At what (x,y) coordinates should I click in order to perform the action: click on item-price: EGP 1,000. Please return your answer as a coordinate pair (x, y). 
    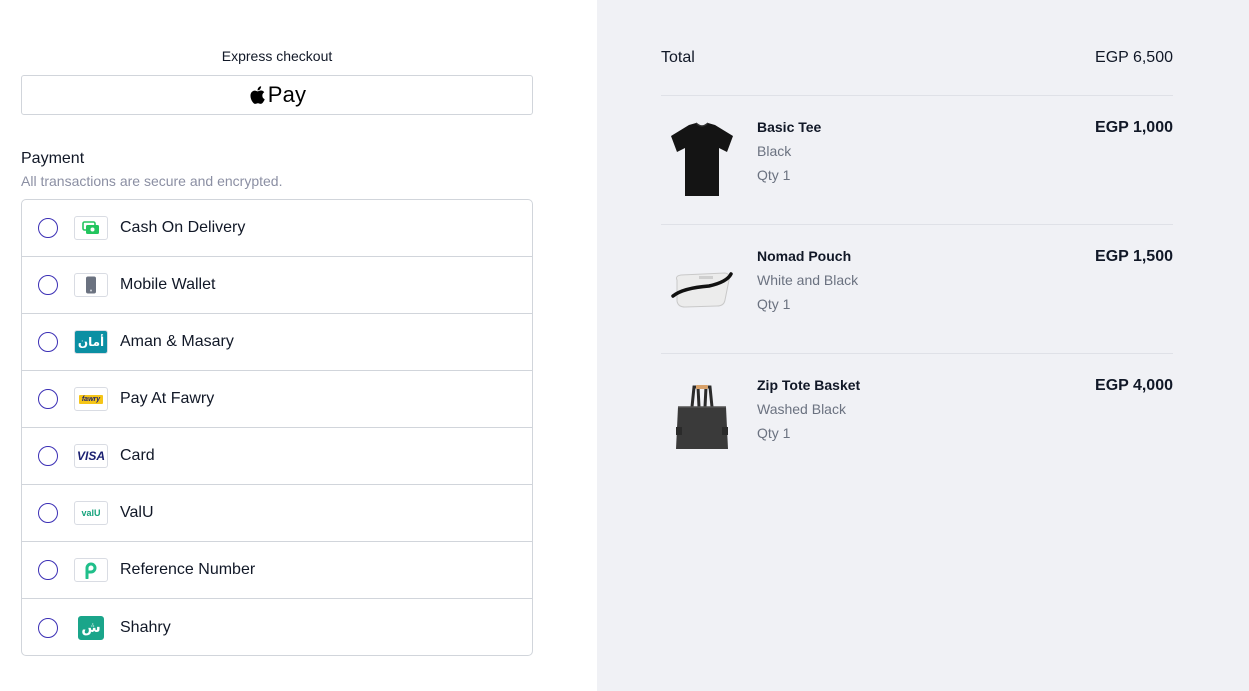
    Looking at the image, I should click on (1134, 127).